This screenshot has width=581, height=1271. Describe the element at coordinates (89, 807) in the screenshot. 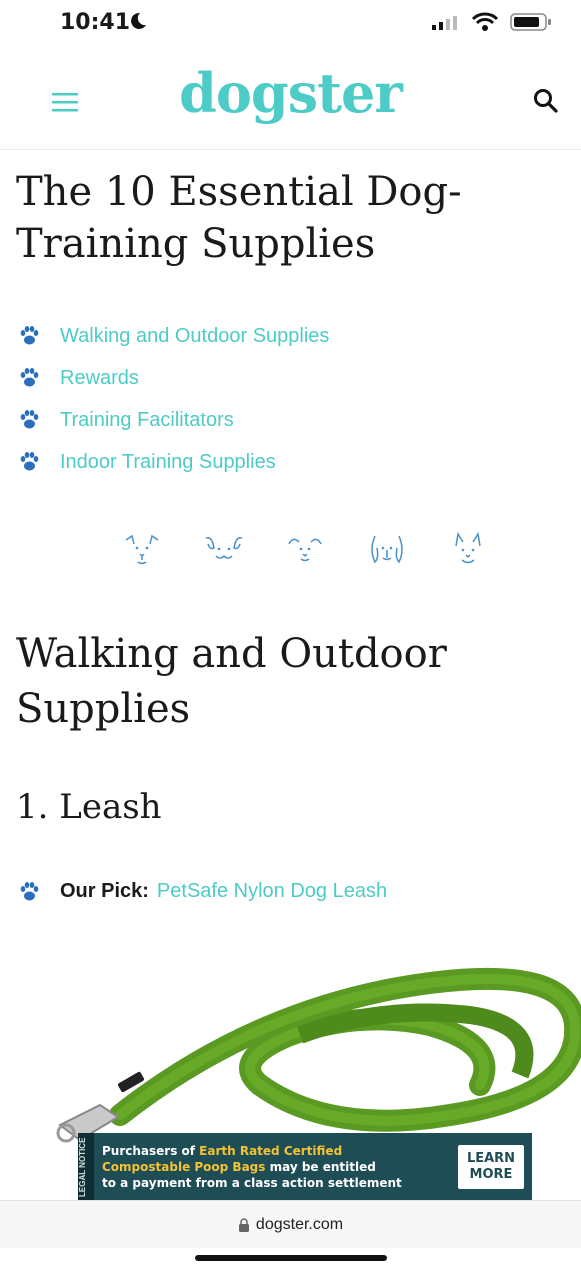

I see `item-title: 1. Leash` at that location.